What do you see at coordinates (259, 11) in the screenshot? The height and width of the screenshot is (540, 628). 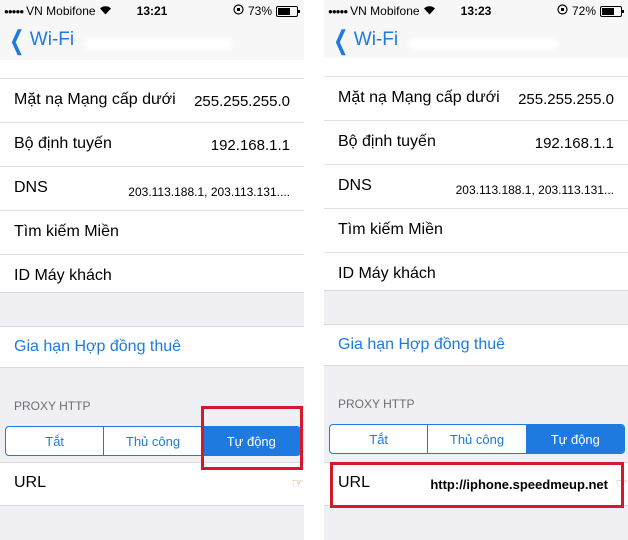 I see `battery-percent: 73%` at bounding box center [259, 11].